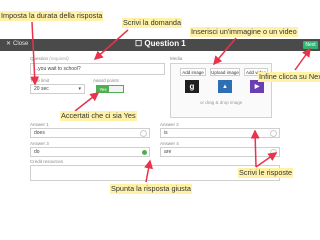  Describe the element at coordinates (244, 32) in the screenshot. I see `note-image: Inserisci un'immagine o un video` at that location.